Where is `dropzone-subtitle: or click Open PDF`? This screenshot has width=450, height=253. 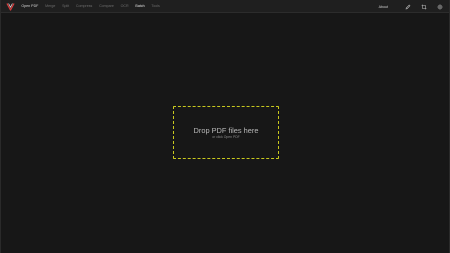 dropzone-subtitle: or click Open PDF is located at coordinates (226, 136).